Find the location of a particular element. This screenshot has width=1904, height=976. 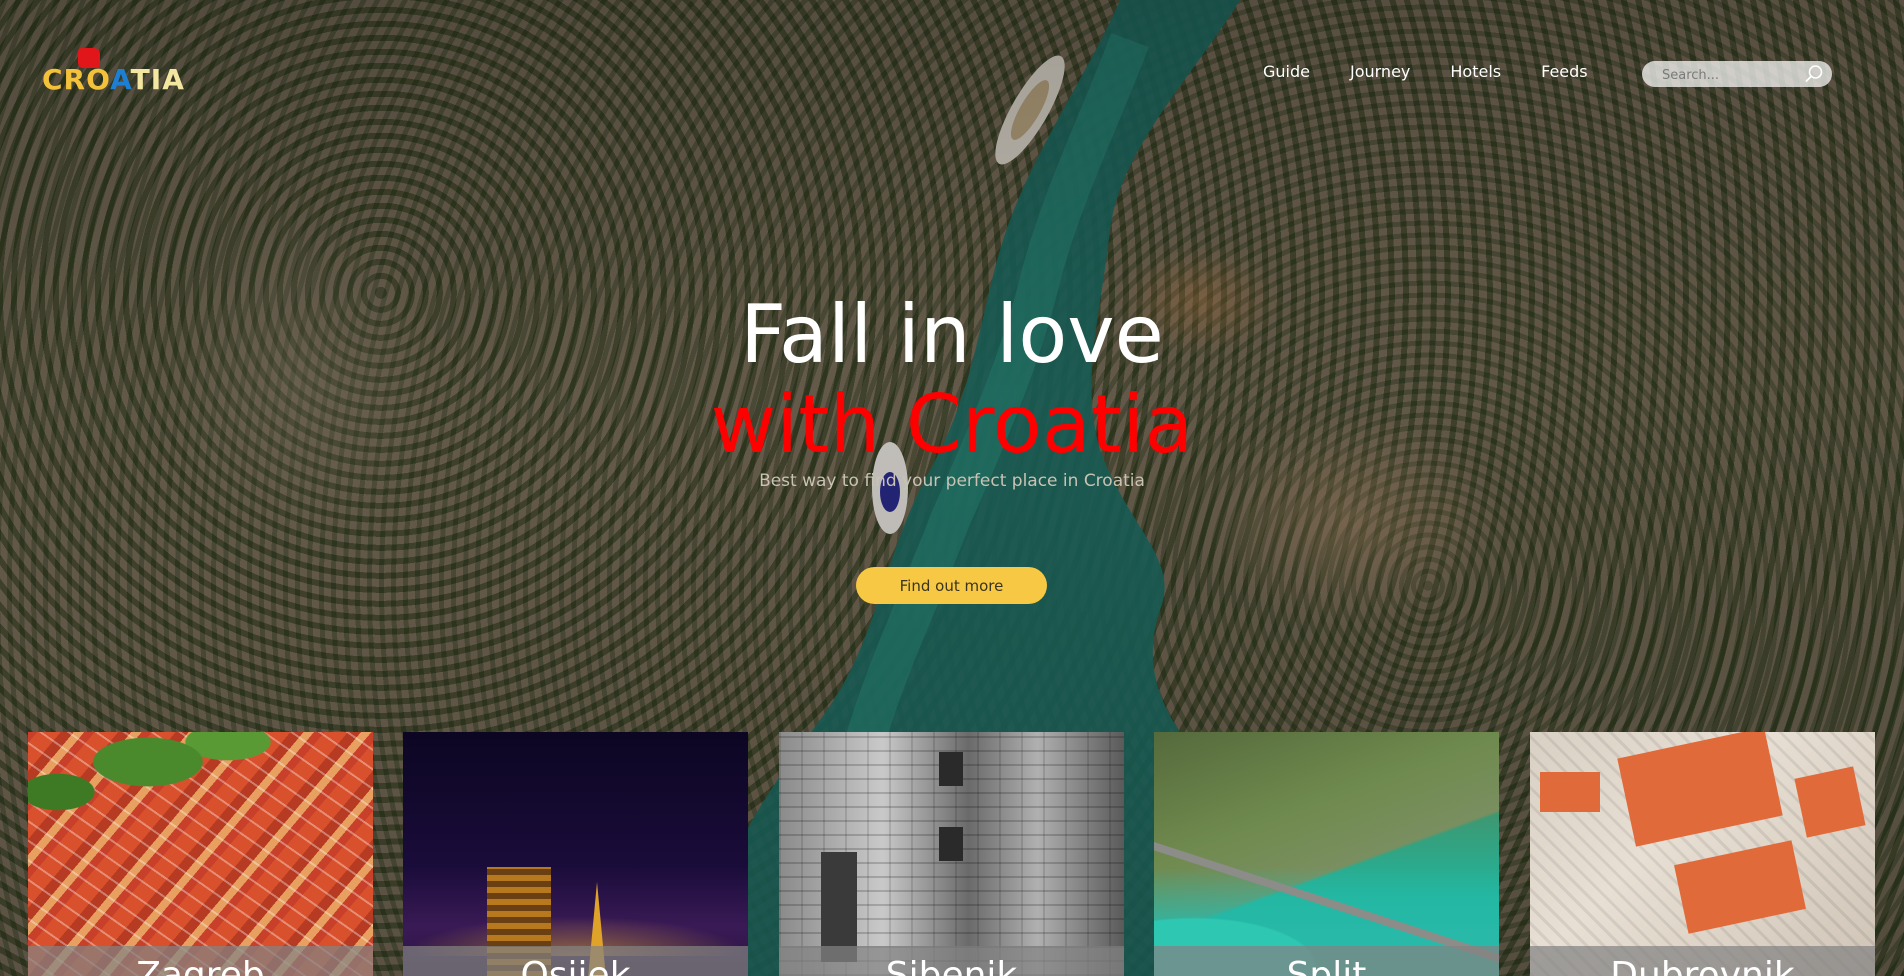

nav-item-journey: Journey is located at coordinates (1380, 72).